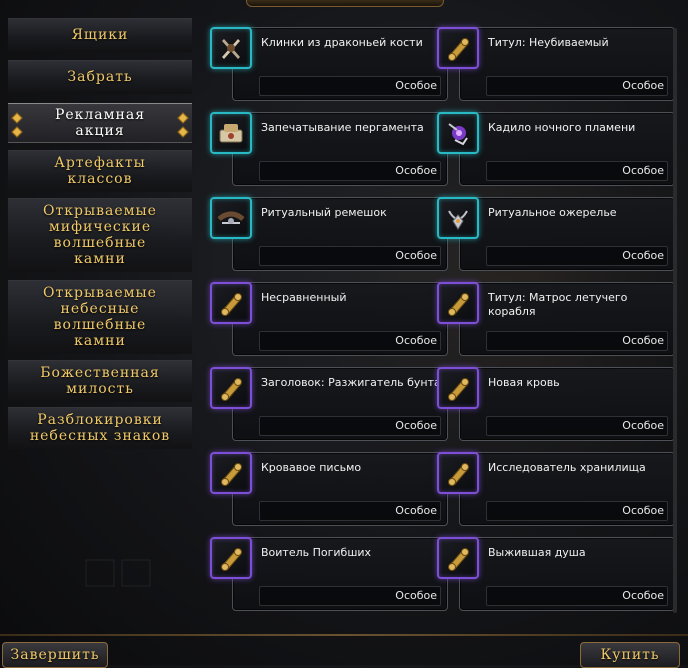  What do you see at coordinates (340, 234) in the screenshot?
I see `item-card: Ритуальный ремешок Особое` at bounding box center [340, 234].